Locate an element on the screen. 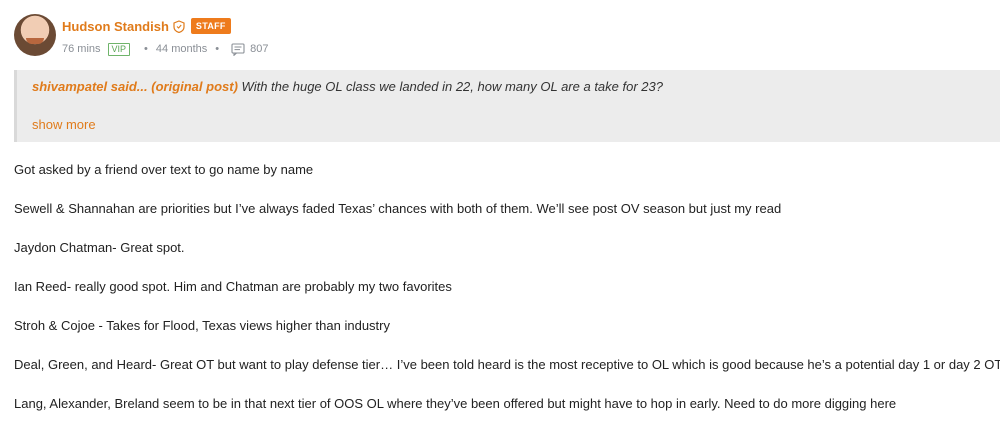 This screenshot has width=1000, height=426. time-online: 76 mins is located at coordinates (81, 49).